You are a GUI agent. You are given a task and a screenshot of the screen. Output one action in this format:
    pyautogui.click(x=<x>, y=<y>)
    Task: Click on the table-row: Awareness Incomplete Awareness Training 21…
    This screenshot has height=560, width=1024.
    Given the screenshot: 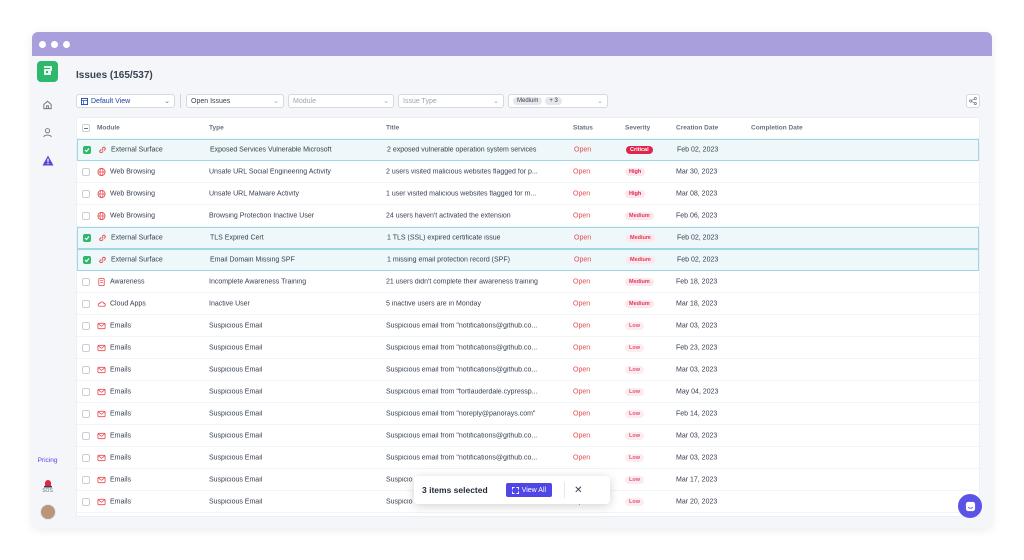 What is the action you would take?
    pyautogui.click(x=528, y=282)
    